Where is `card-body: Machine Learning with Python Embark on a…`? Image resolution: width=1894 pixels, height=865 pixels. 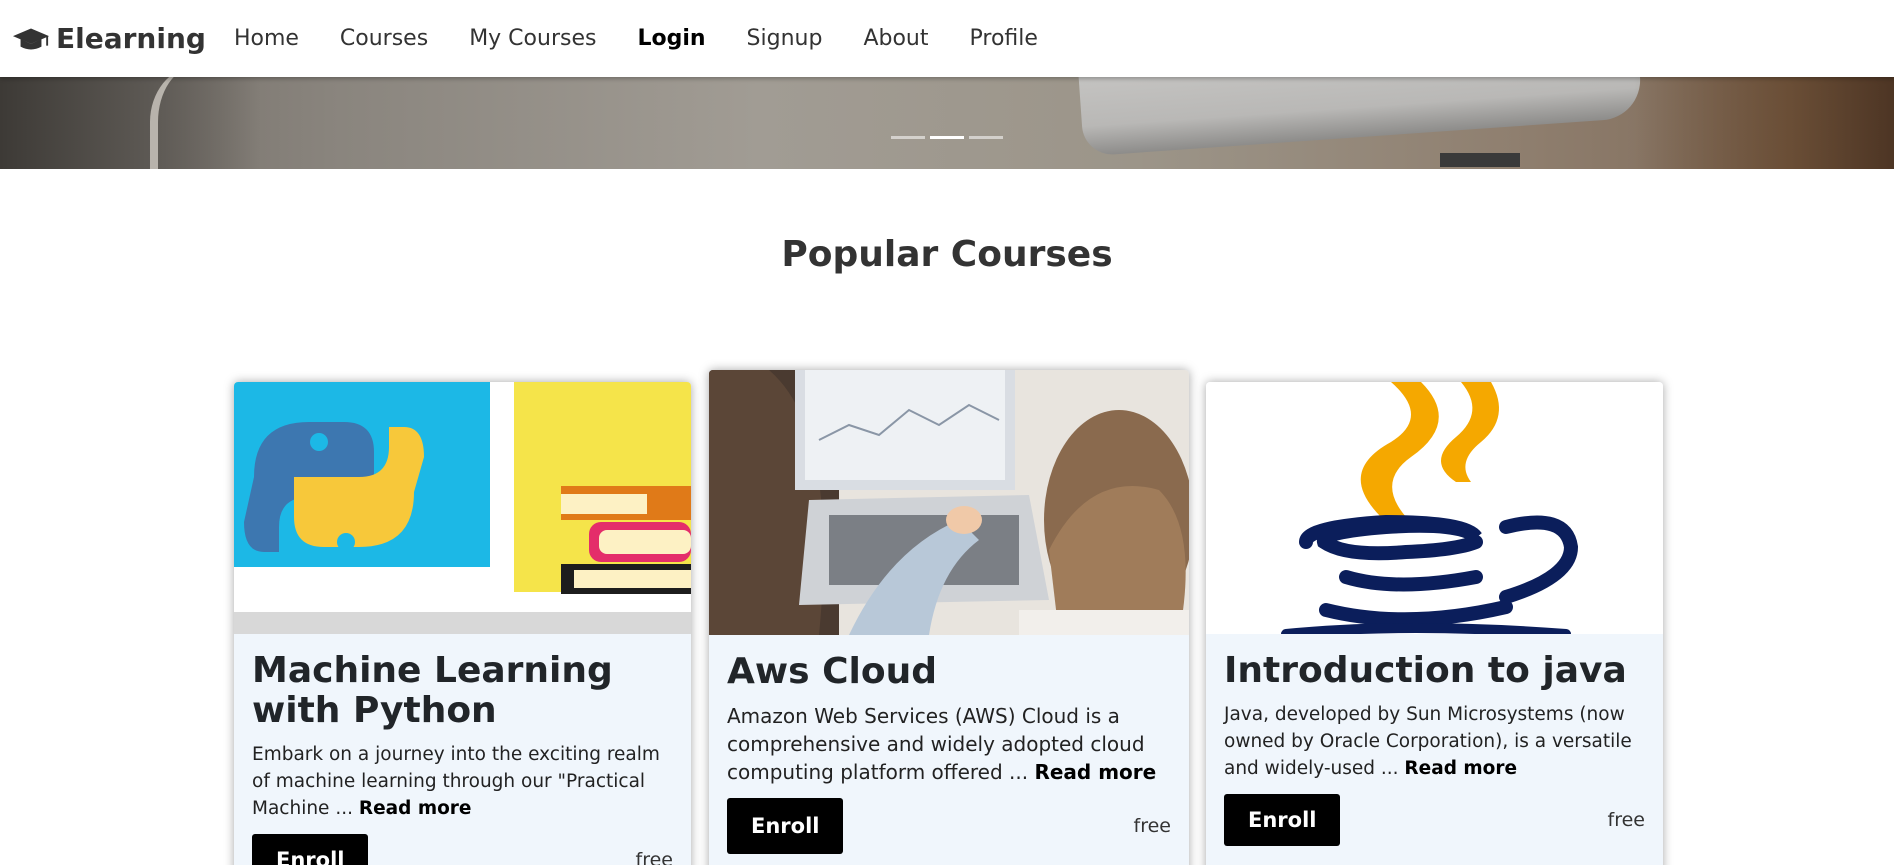
card-body: Machine Learning with Python Embark on a… is located at coordinates (462, 749).